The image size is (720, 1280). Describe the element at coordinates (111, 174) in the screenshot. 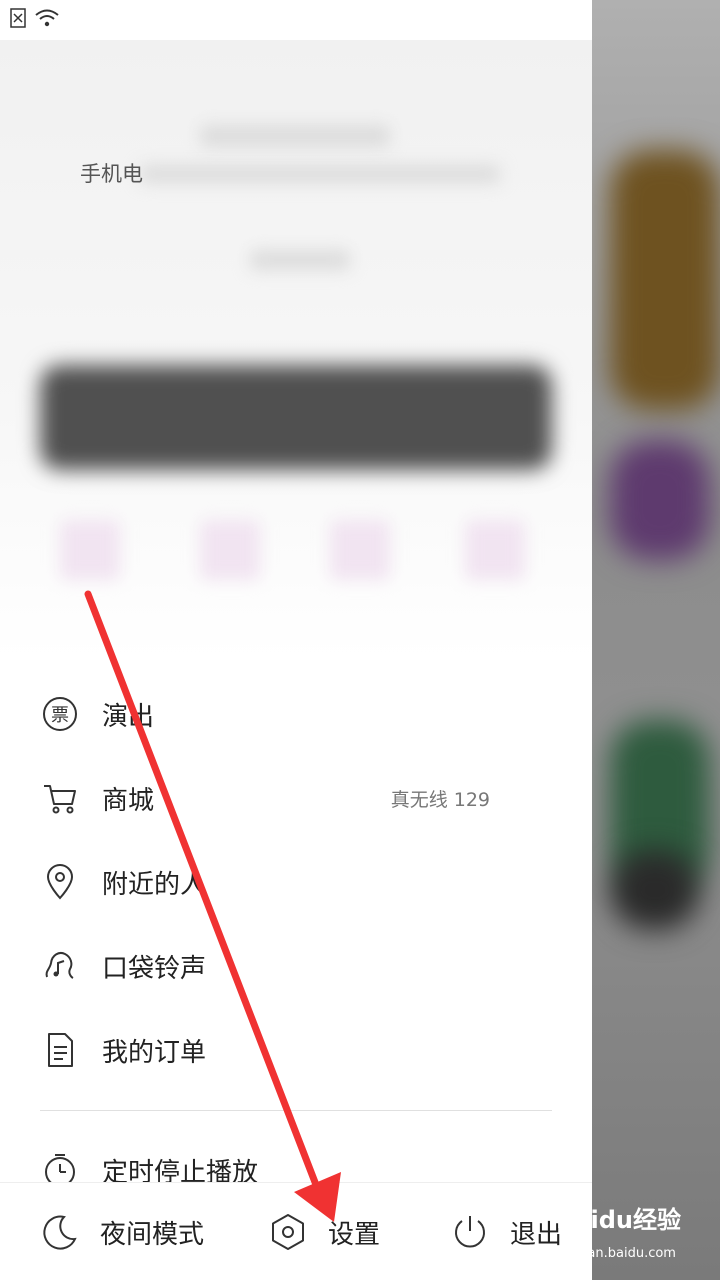

I see `profile-subtitle: 手机电` at that location.